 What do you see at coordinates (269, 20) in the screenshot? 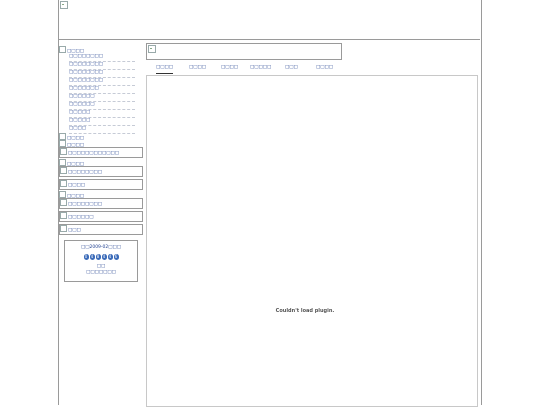
I see `banner-image` at bounding box center [269, 20].